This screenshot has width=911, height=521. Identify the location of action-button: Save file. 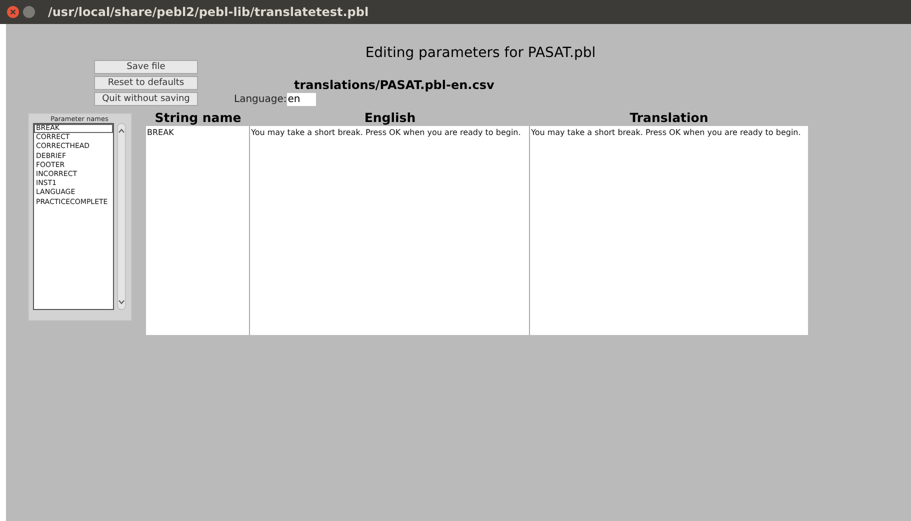
(146, 67).